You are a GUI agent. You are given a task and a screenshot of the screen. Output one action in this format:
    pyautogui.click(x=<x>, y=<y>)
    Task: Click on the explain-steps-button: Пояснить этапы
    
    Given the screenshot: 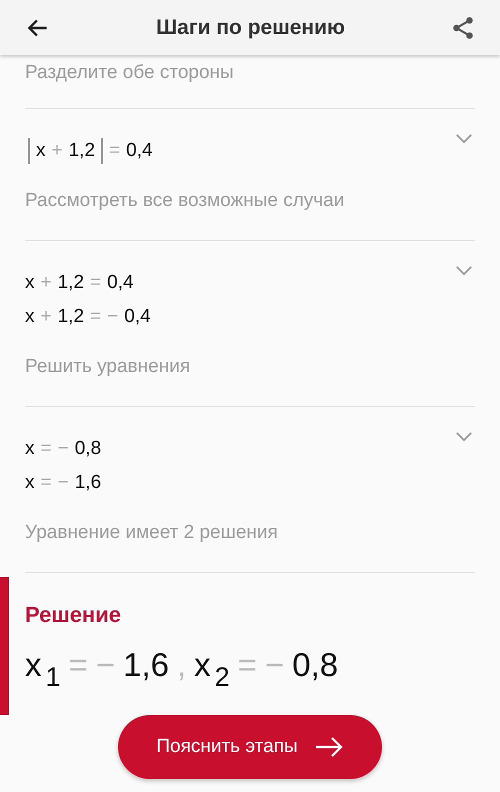 What is the action you would take?
    pyautogui.click(x=250, y=747)
    